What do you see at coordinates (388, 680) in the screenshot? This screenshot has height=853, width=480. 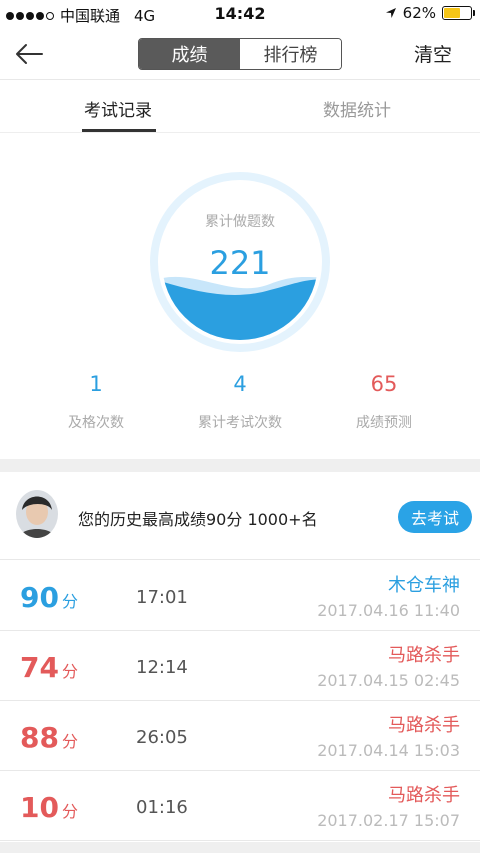 I see `record-date: 2017.04.15 02:45` at bounding box center [388, 680].